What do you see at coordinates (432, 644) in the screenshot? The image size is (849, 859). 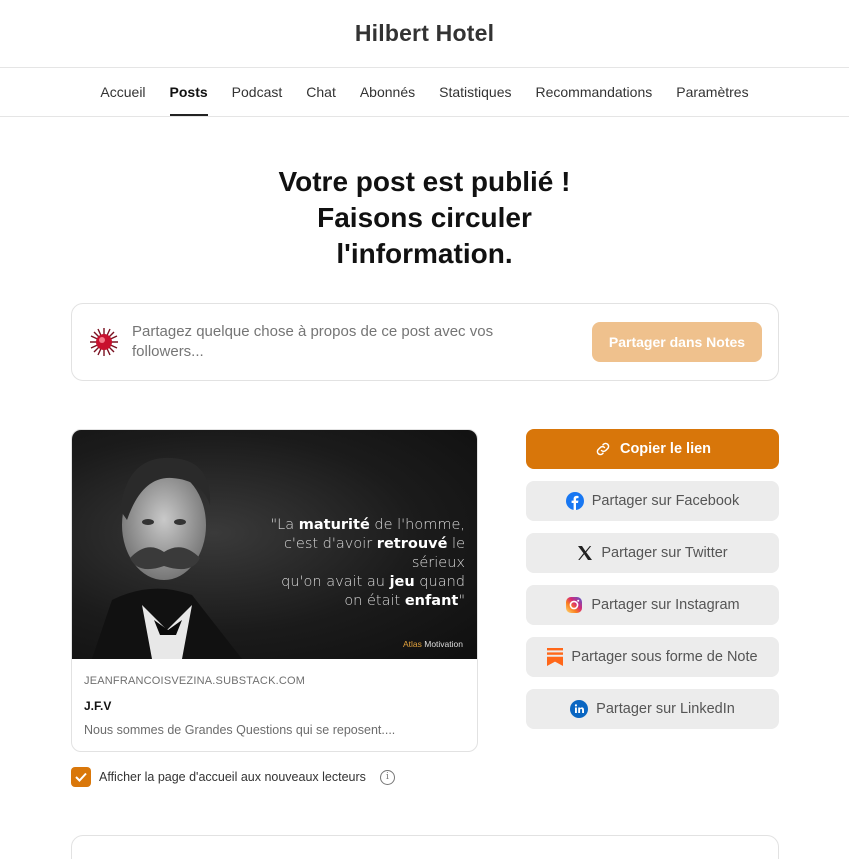 I see `cover-brand-watermark: Atlas Motivation` at bounding box center [432, 644].